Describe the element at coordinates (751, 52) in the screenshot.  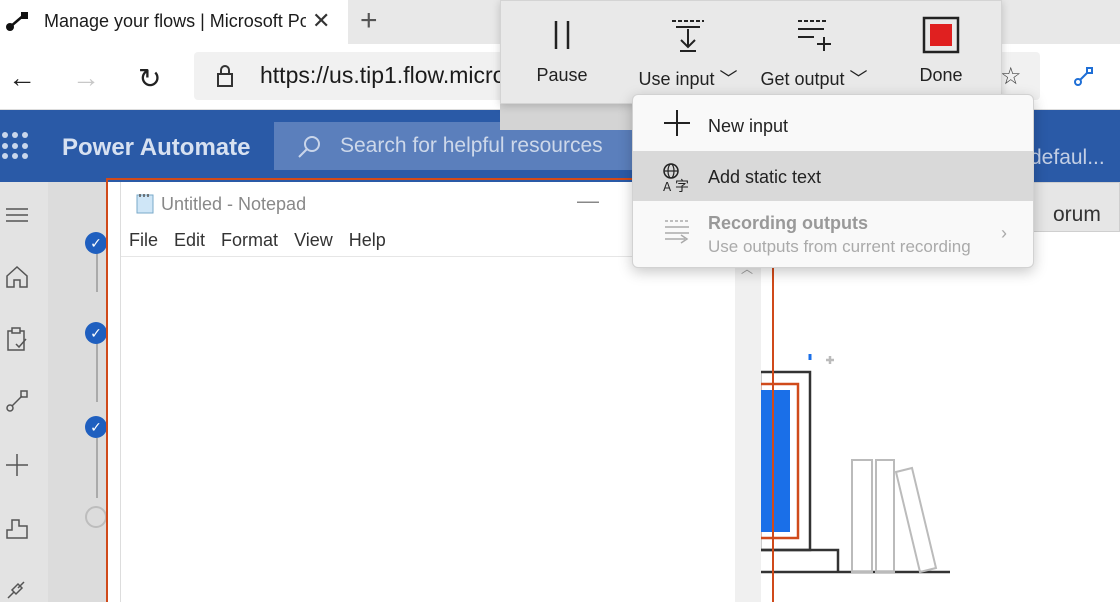
I see `recorder-toolbar: Pause Use input ﹀ Get output ﹀ Done` at that location.